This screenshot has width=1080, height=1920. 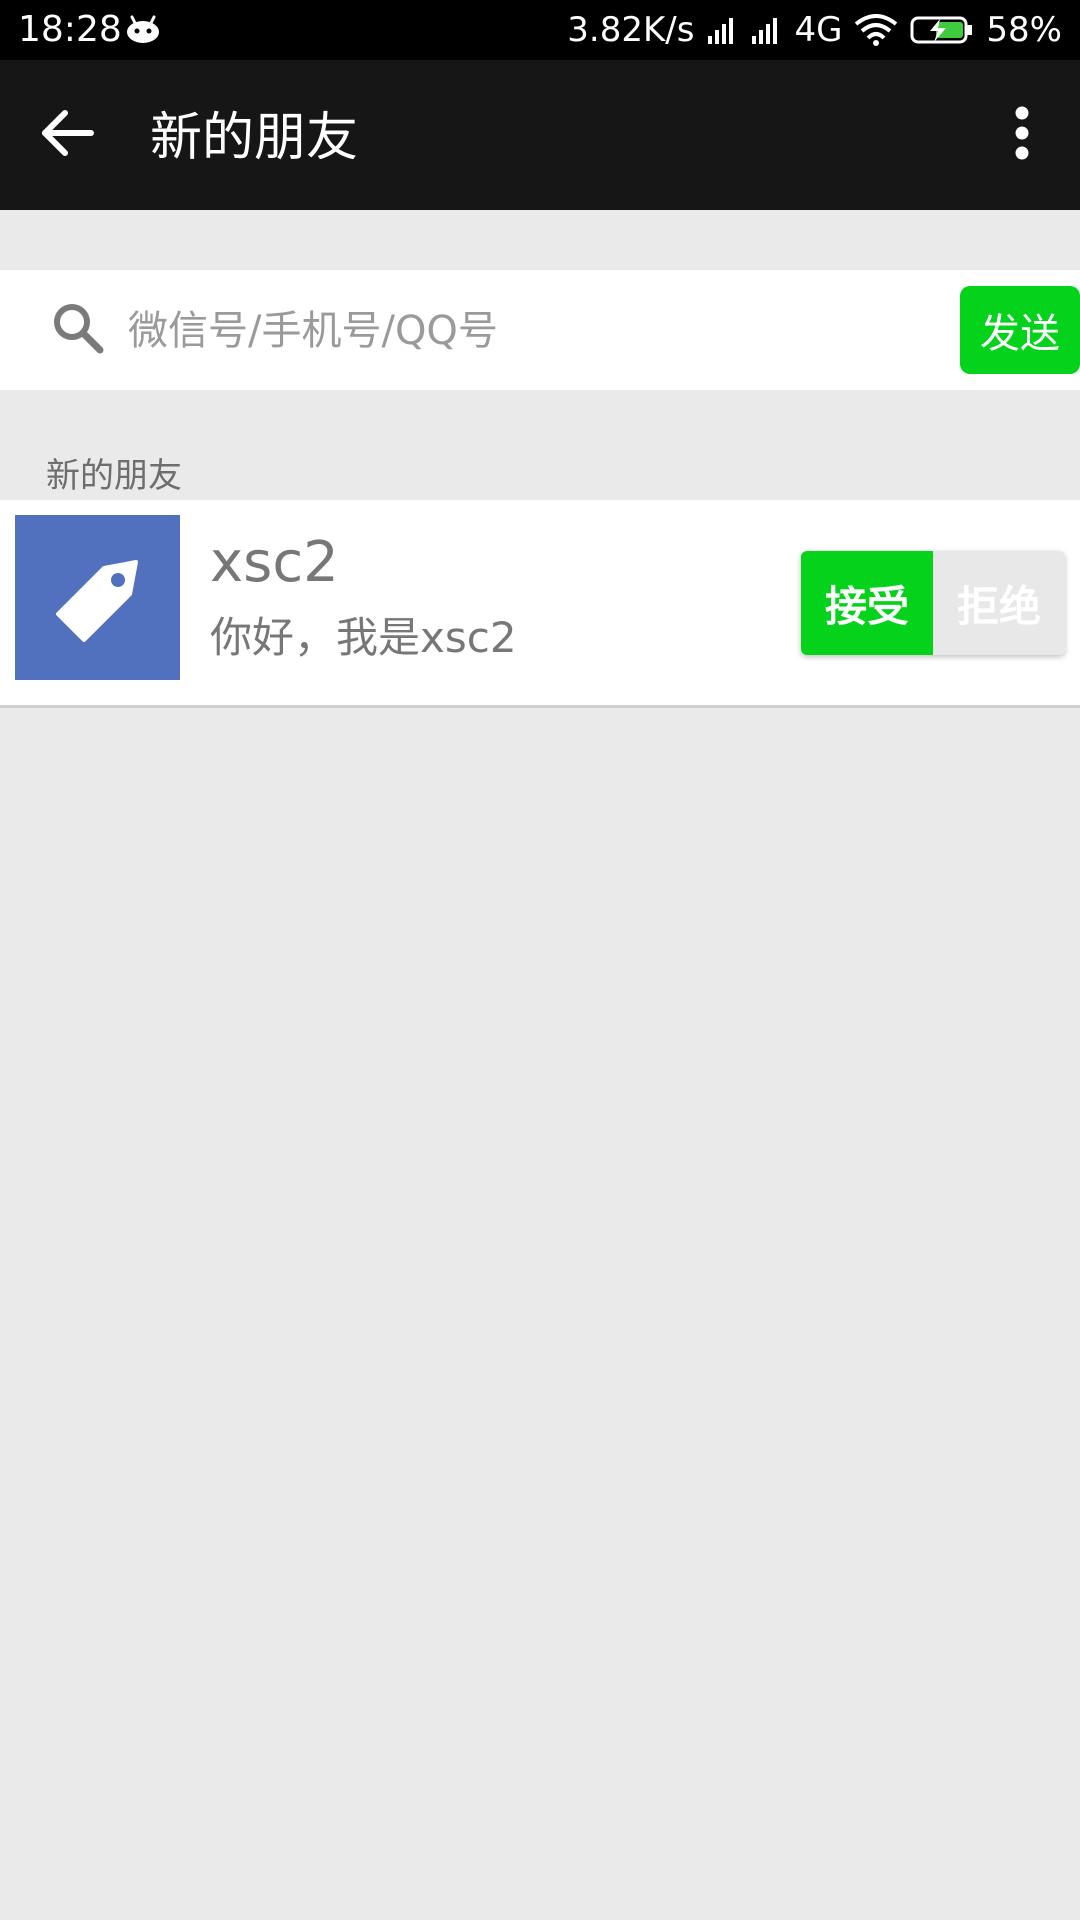 I want to click on battery-icon, so click(x=942, y=30).